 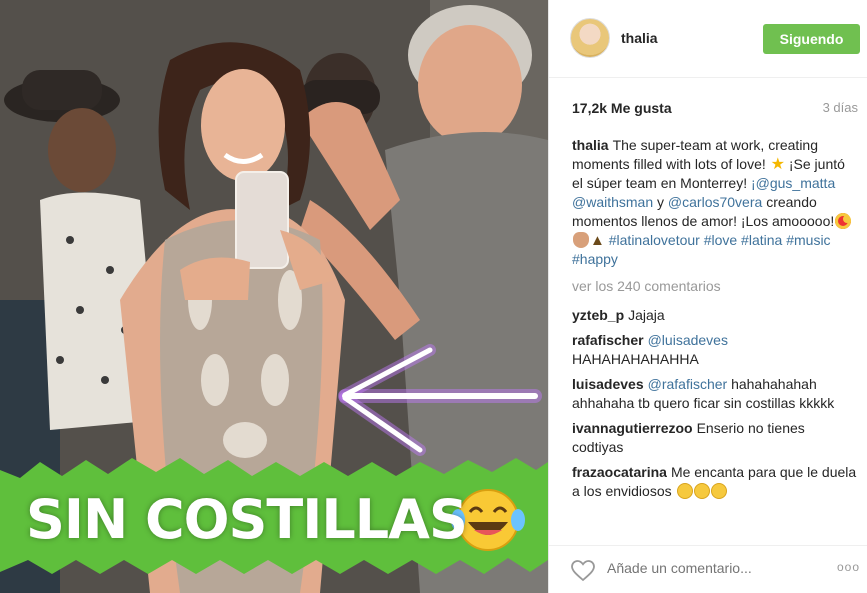 I want to click on caption-author: thalia, so click(x=590, y=145).